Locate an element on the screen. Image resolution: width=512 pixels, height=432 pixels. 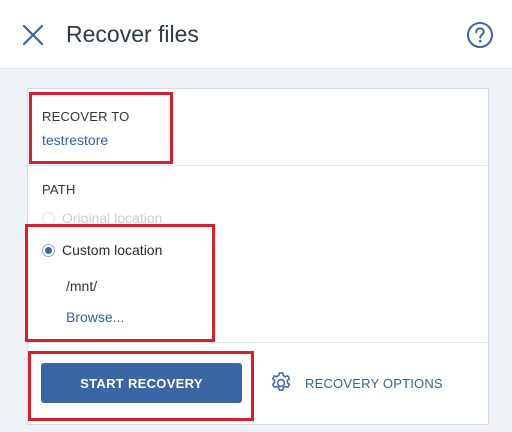
page-title: Recover files is located at coordinates (132, 34).